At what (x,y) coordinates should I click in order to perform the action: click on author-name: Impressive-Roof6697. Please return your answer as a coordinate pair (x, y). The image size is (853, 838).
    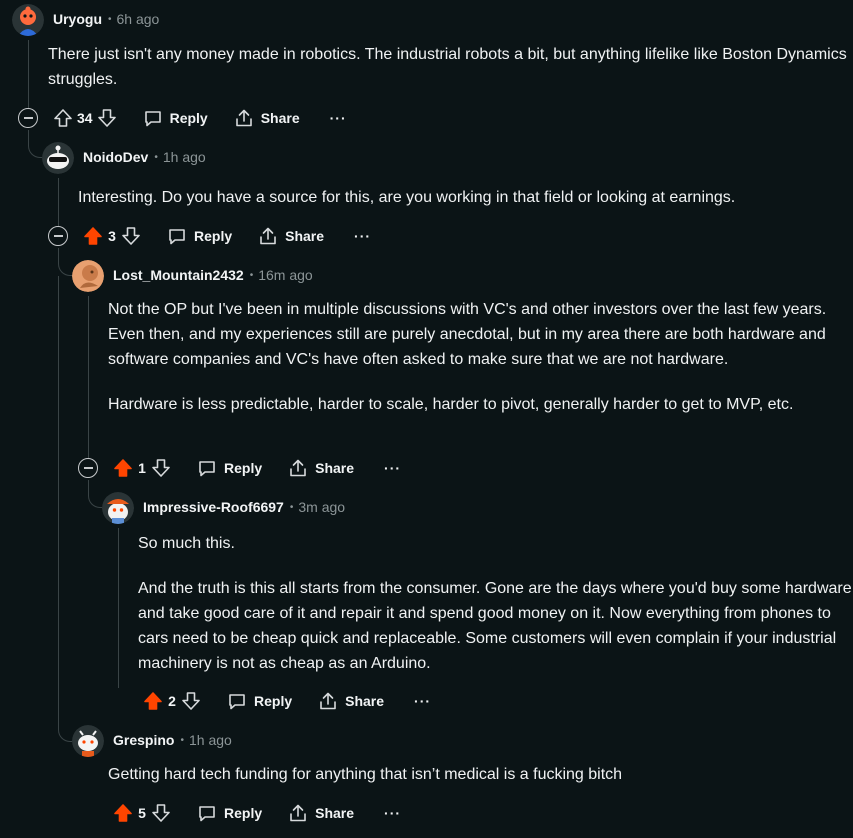
    Looking at the image, I should click on (213, 507).